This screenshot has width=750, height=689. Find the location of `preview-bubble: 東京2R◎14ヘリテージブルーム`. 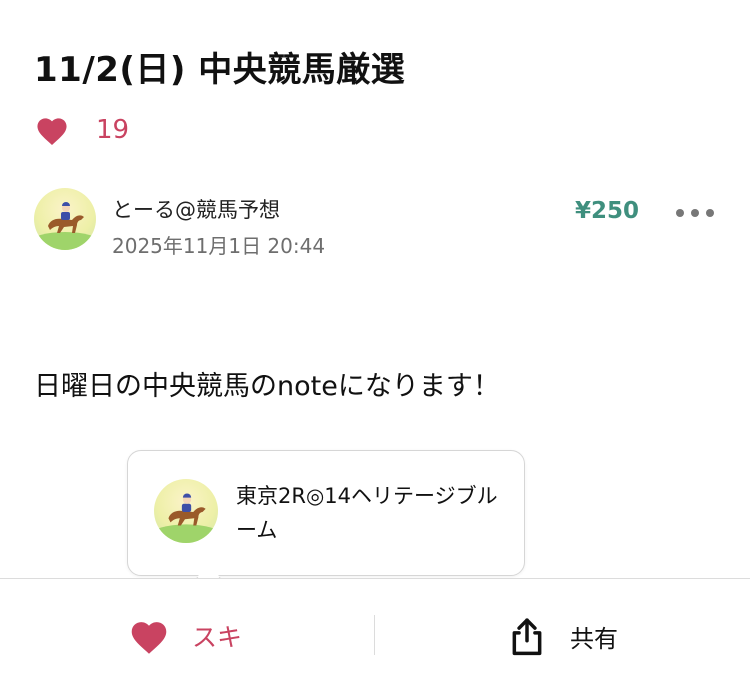

preview-bubble: 東京2R◎14ヘリテージブルーム is located at coordinates (326, 513).